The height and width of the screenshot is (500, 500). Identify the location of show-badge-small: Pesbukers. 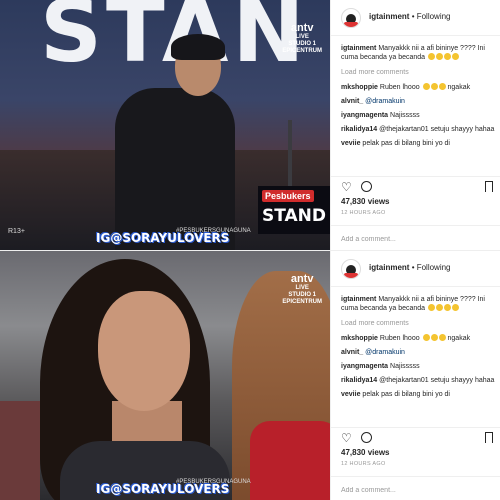
(288, 196).